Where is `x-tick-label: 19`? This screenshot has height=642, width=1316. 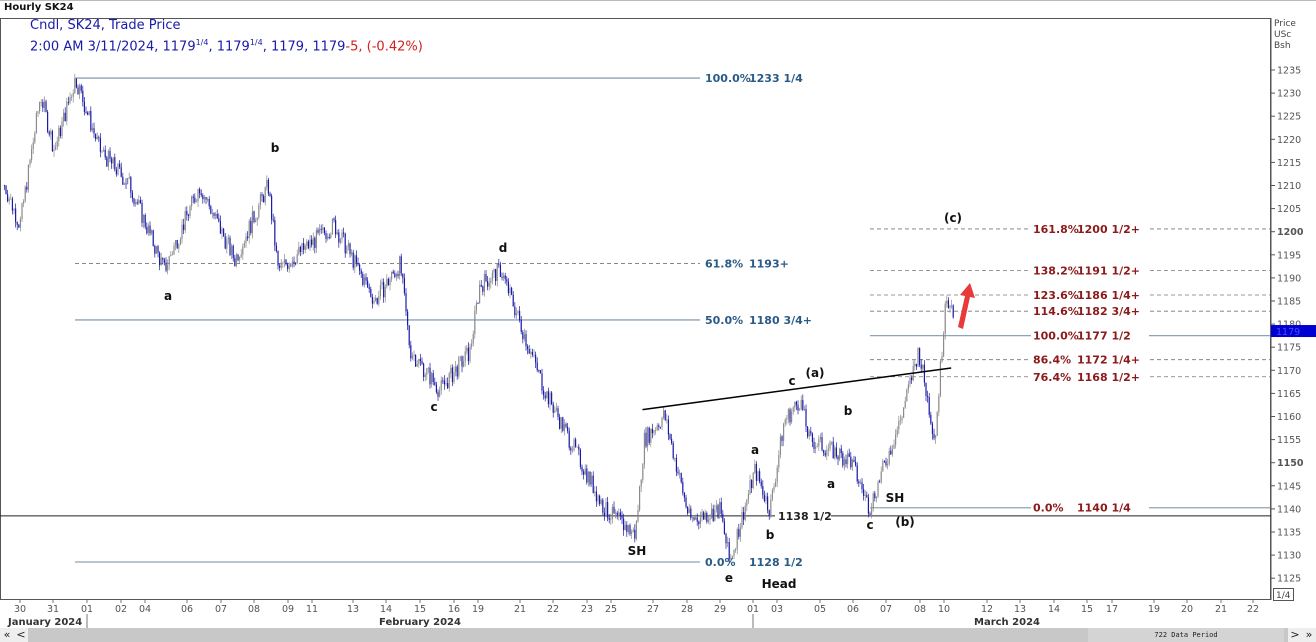
x-tick-label: 19 is located at coordinates (478, 609).